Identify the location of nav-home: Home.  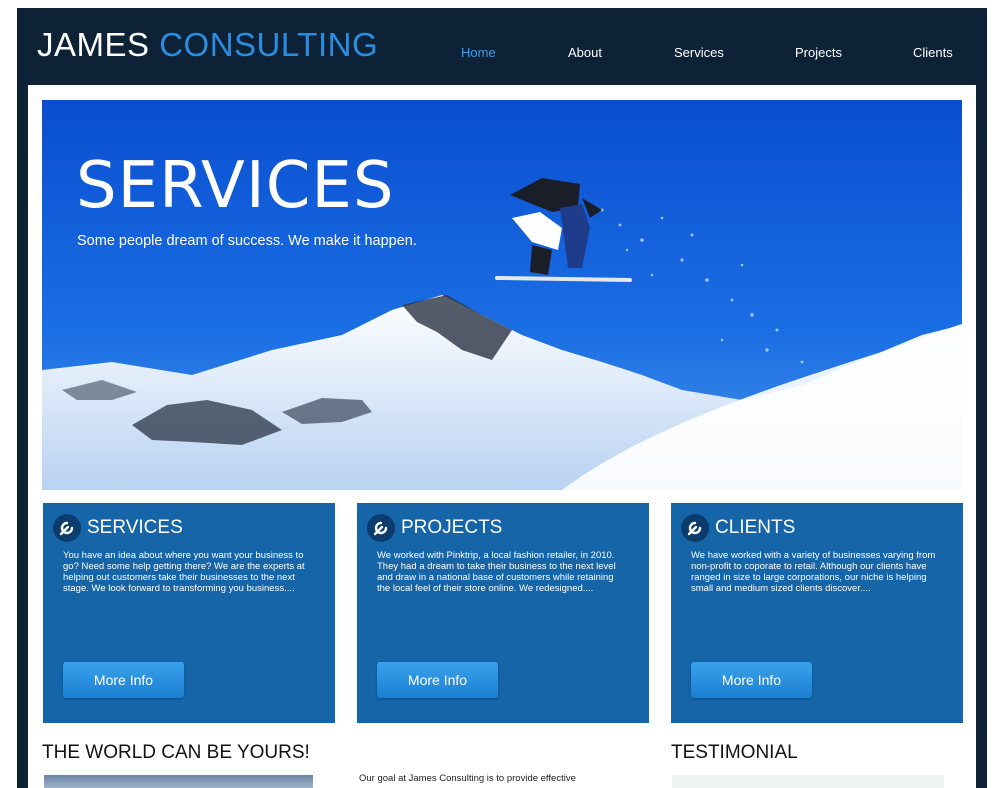
(478, 52).